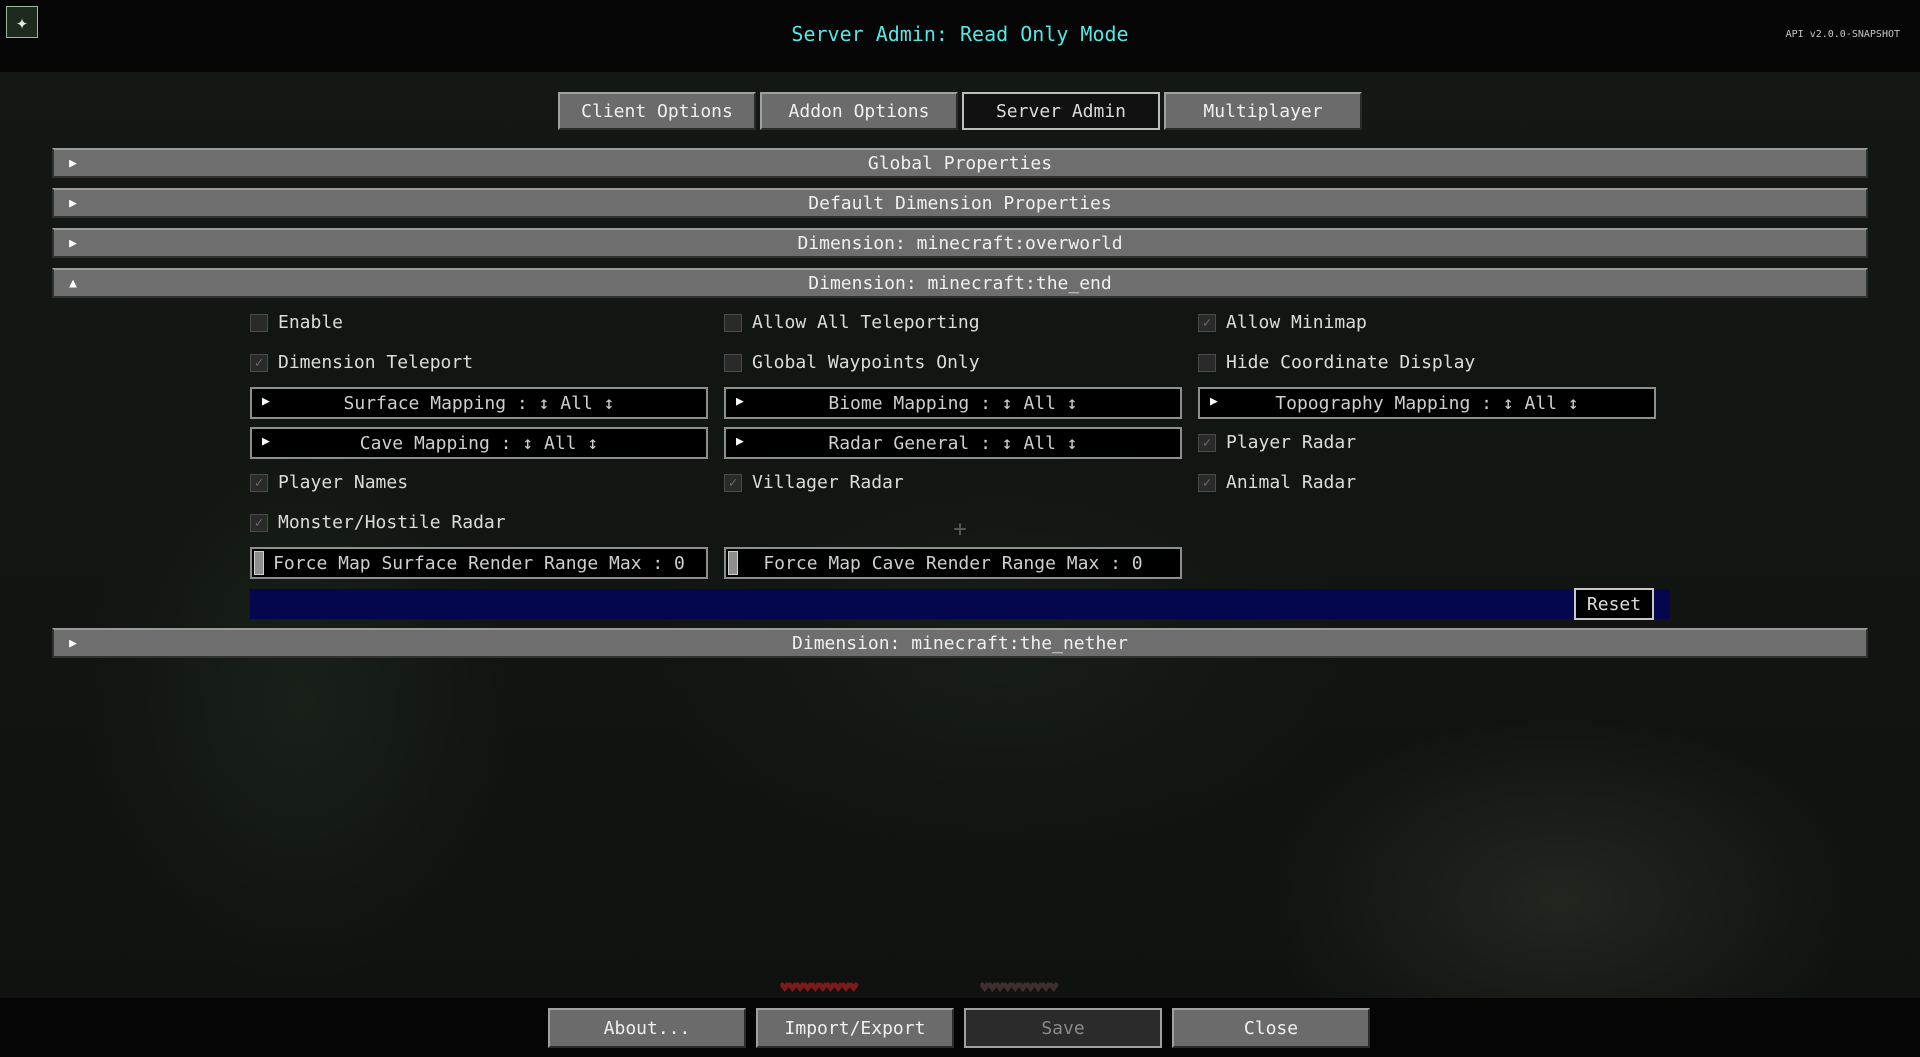 The width and height of the screenshot is (1920, 1057). Describe the element at coordinates (259, 362) in the screenshot. I see `dimension-teleport-checkbox: ✓` at that location.